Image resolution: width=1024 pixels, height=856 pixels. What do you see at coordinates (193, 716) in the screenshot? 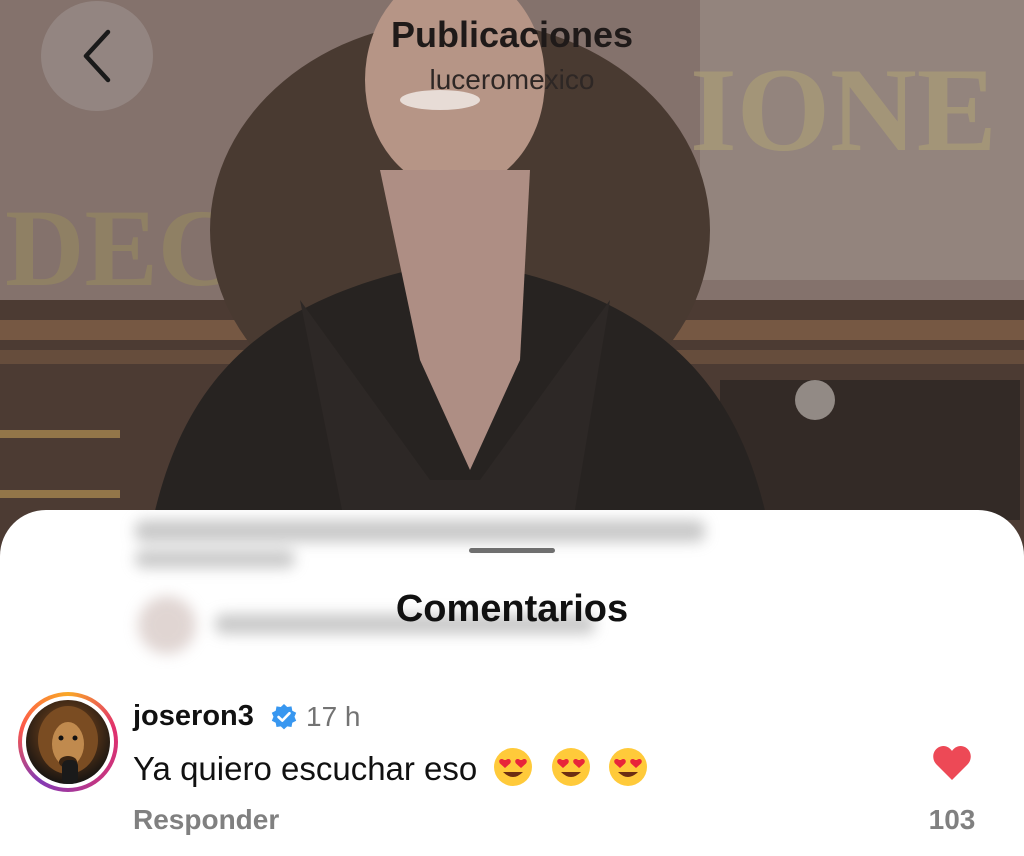
I see `comment-username: joseron3` at bounding box center [193, 716].